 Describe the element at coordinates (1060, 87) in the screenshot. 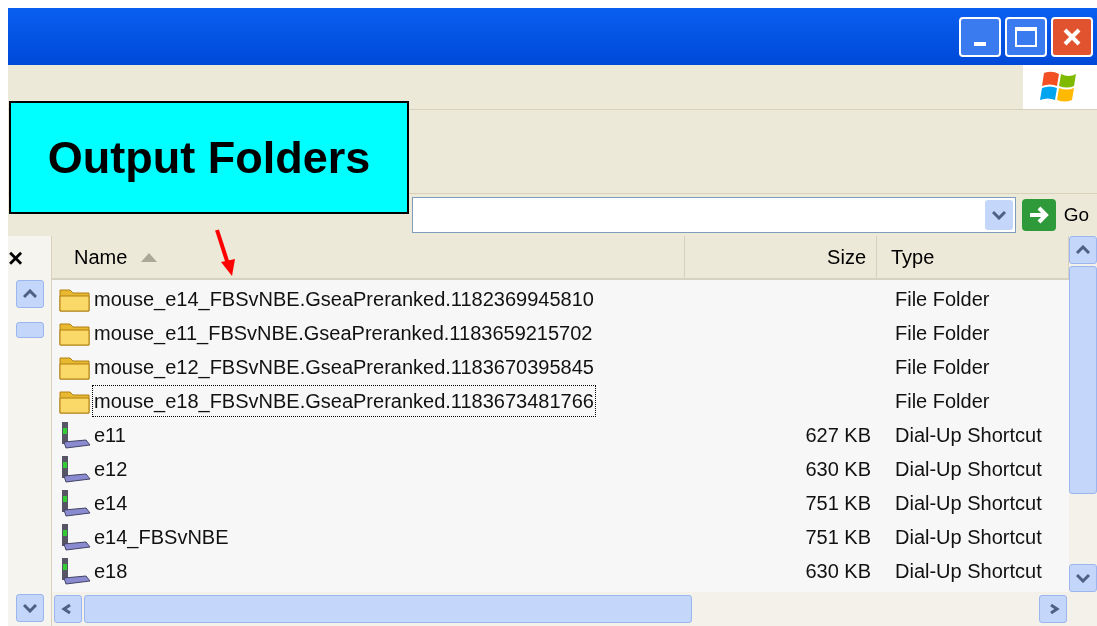

I see `windows-logo-icon` at that location.